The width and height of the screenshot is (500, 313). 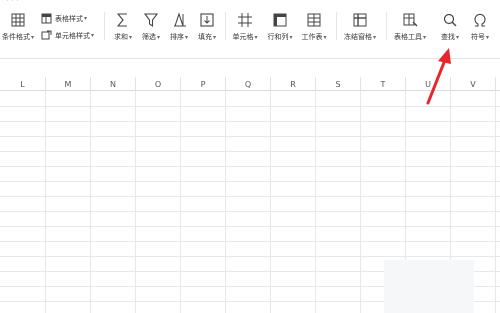 I want to click on column-header-row: LMNOPQRSTUV, so click(x=250, y=84).